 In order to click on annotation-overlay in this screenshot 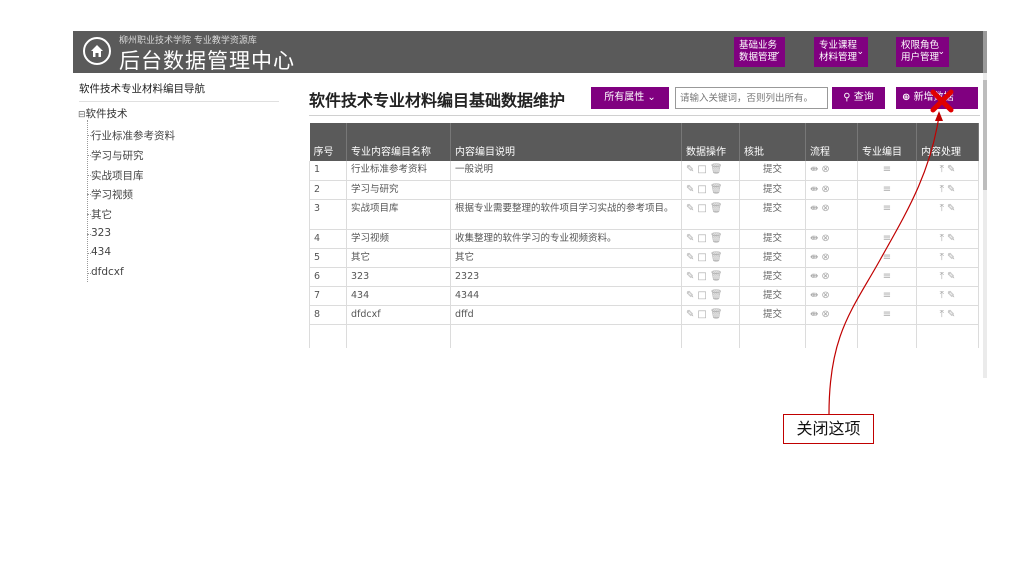, I will do `click(891, 252)`.